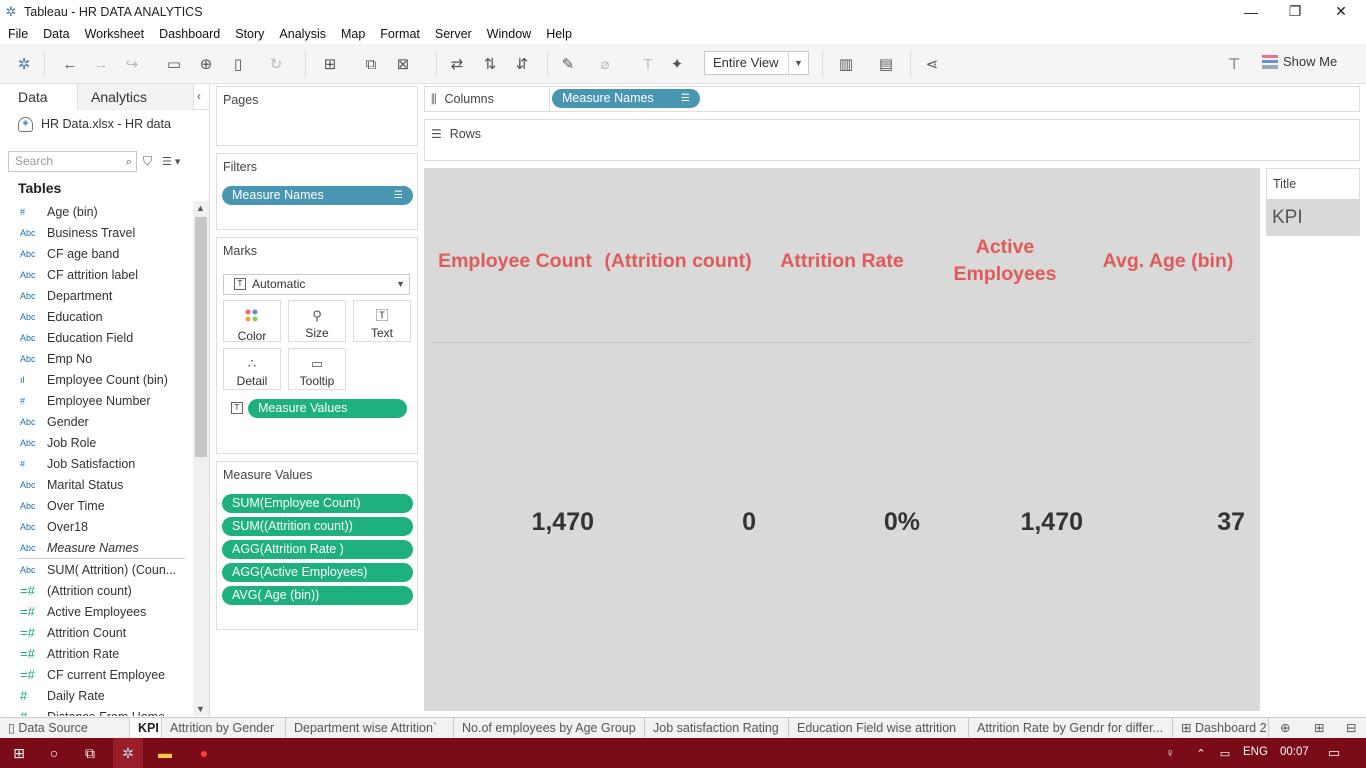  I want to click on tab-job-satisfaction: Job satisfaction Rating, so click(717, 728).